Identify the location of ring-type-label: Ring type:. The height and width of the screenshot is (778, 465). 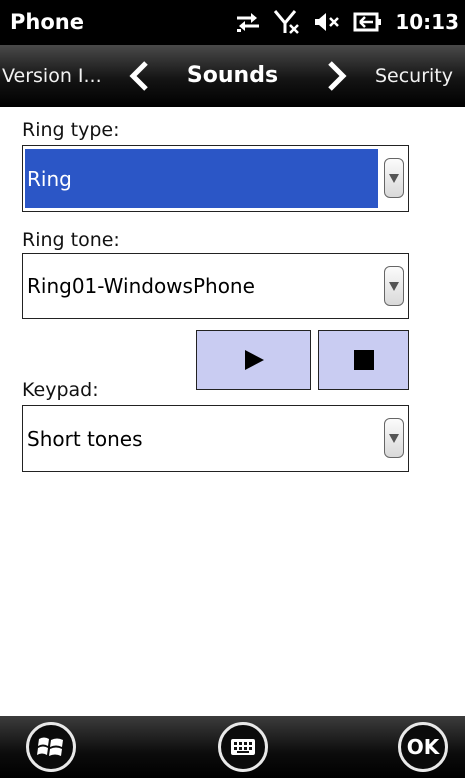
(71, 130).